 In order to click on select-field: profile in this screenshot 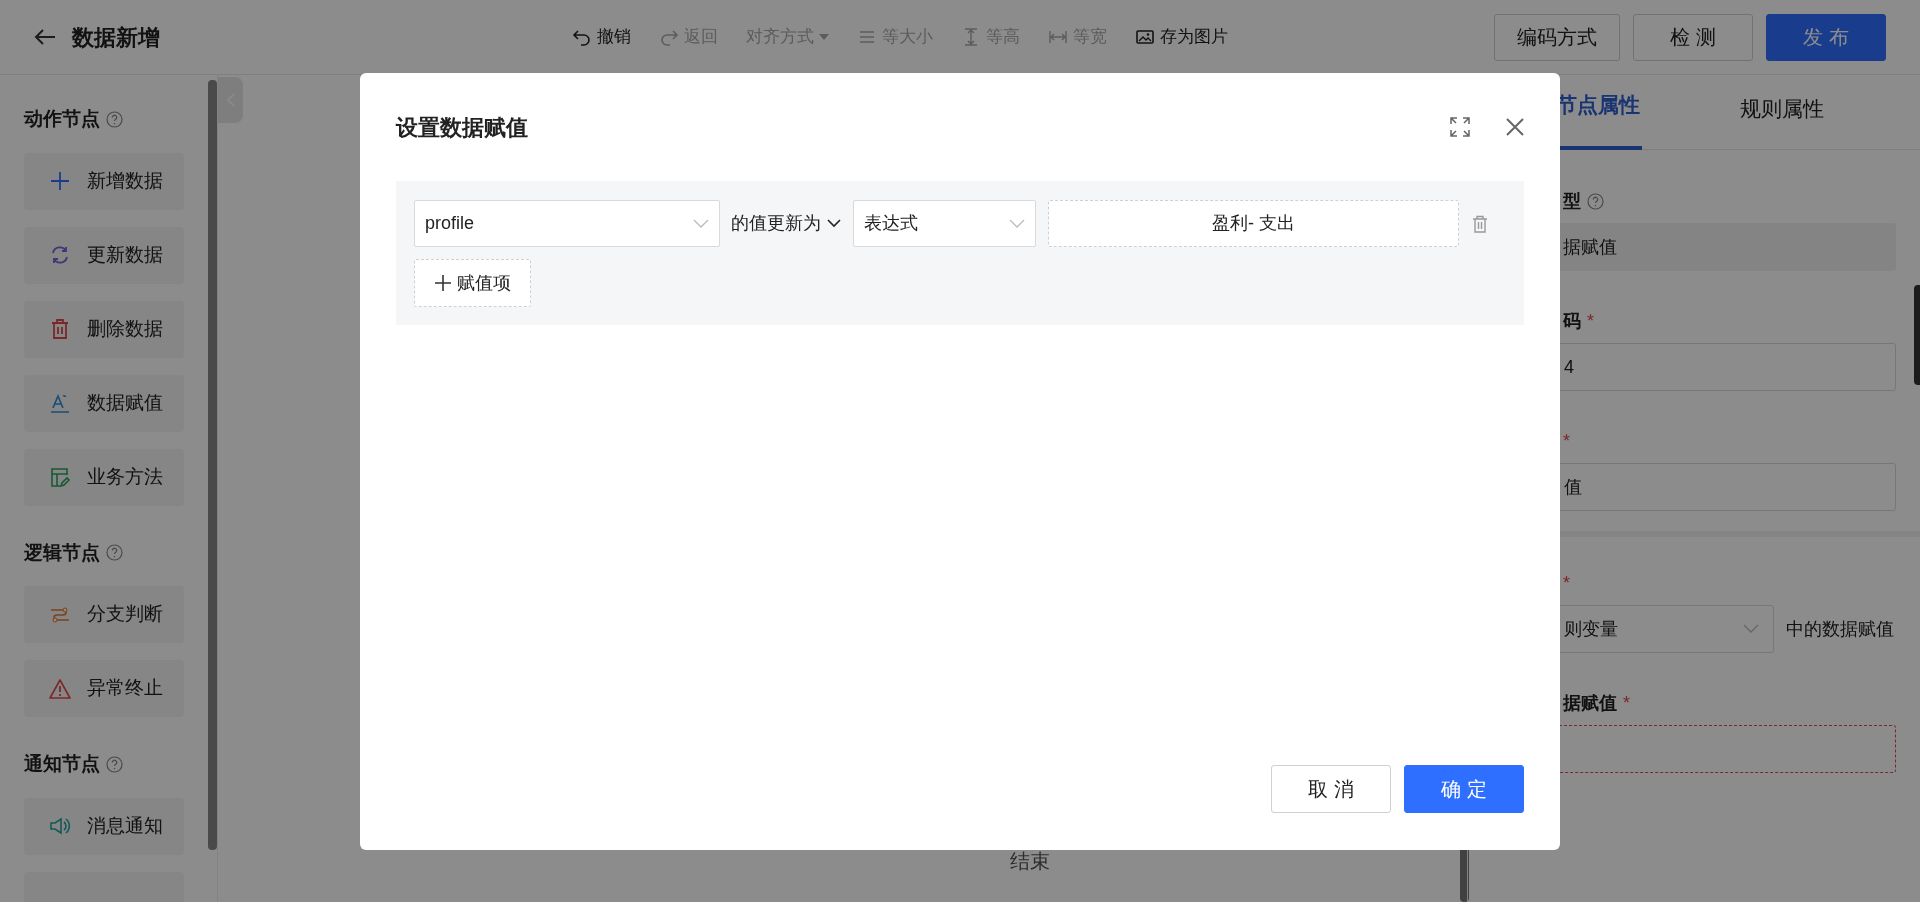, I will do `click(567, 223)`.